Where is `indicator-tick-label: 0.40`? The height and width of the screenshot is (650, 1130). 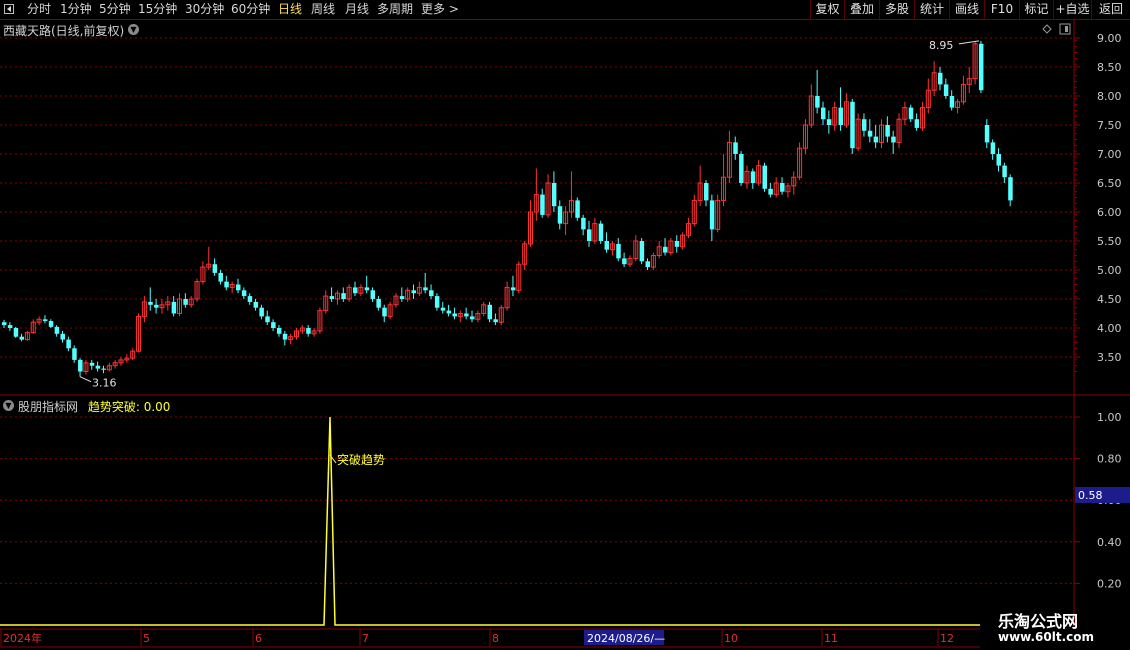
indicator-tick-label: 0.40 is located at coordinates (1109, 542).